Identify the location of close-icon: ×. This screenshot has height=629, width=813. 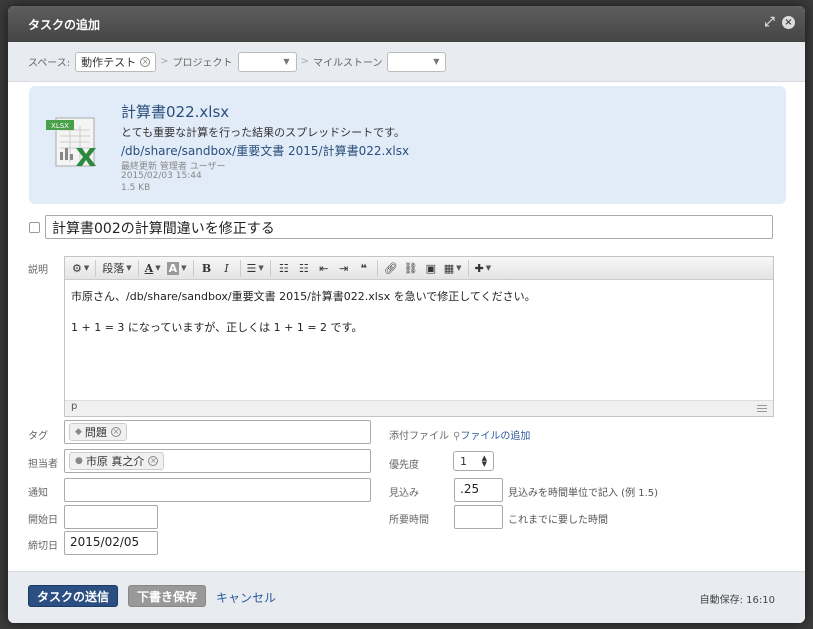
(788, 22).